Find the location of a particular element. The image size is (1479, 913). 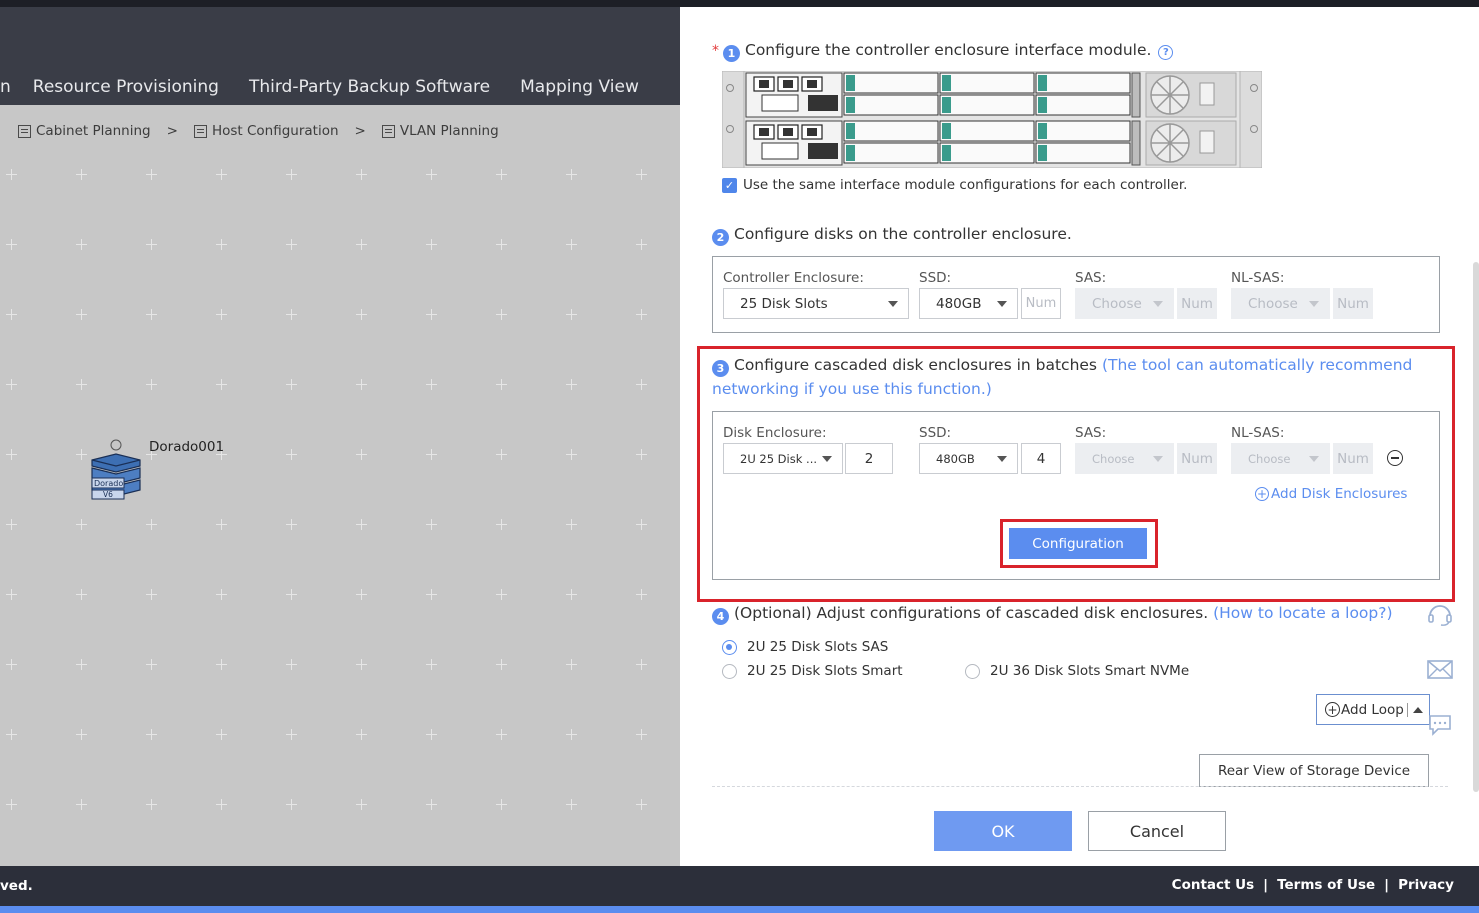

ssd-num-input: Num is located at coordinates (1041, 303).